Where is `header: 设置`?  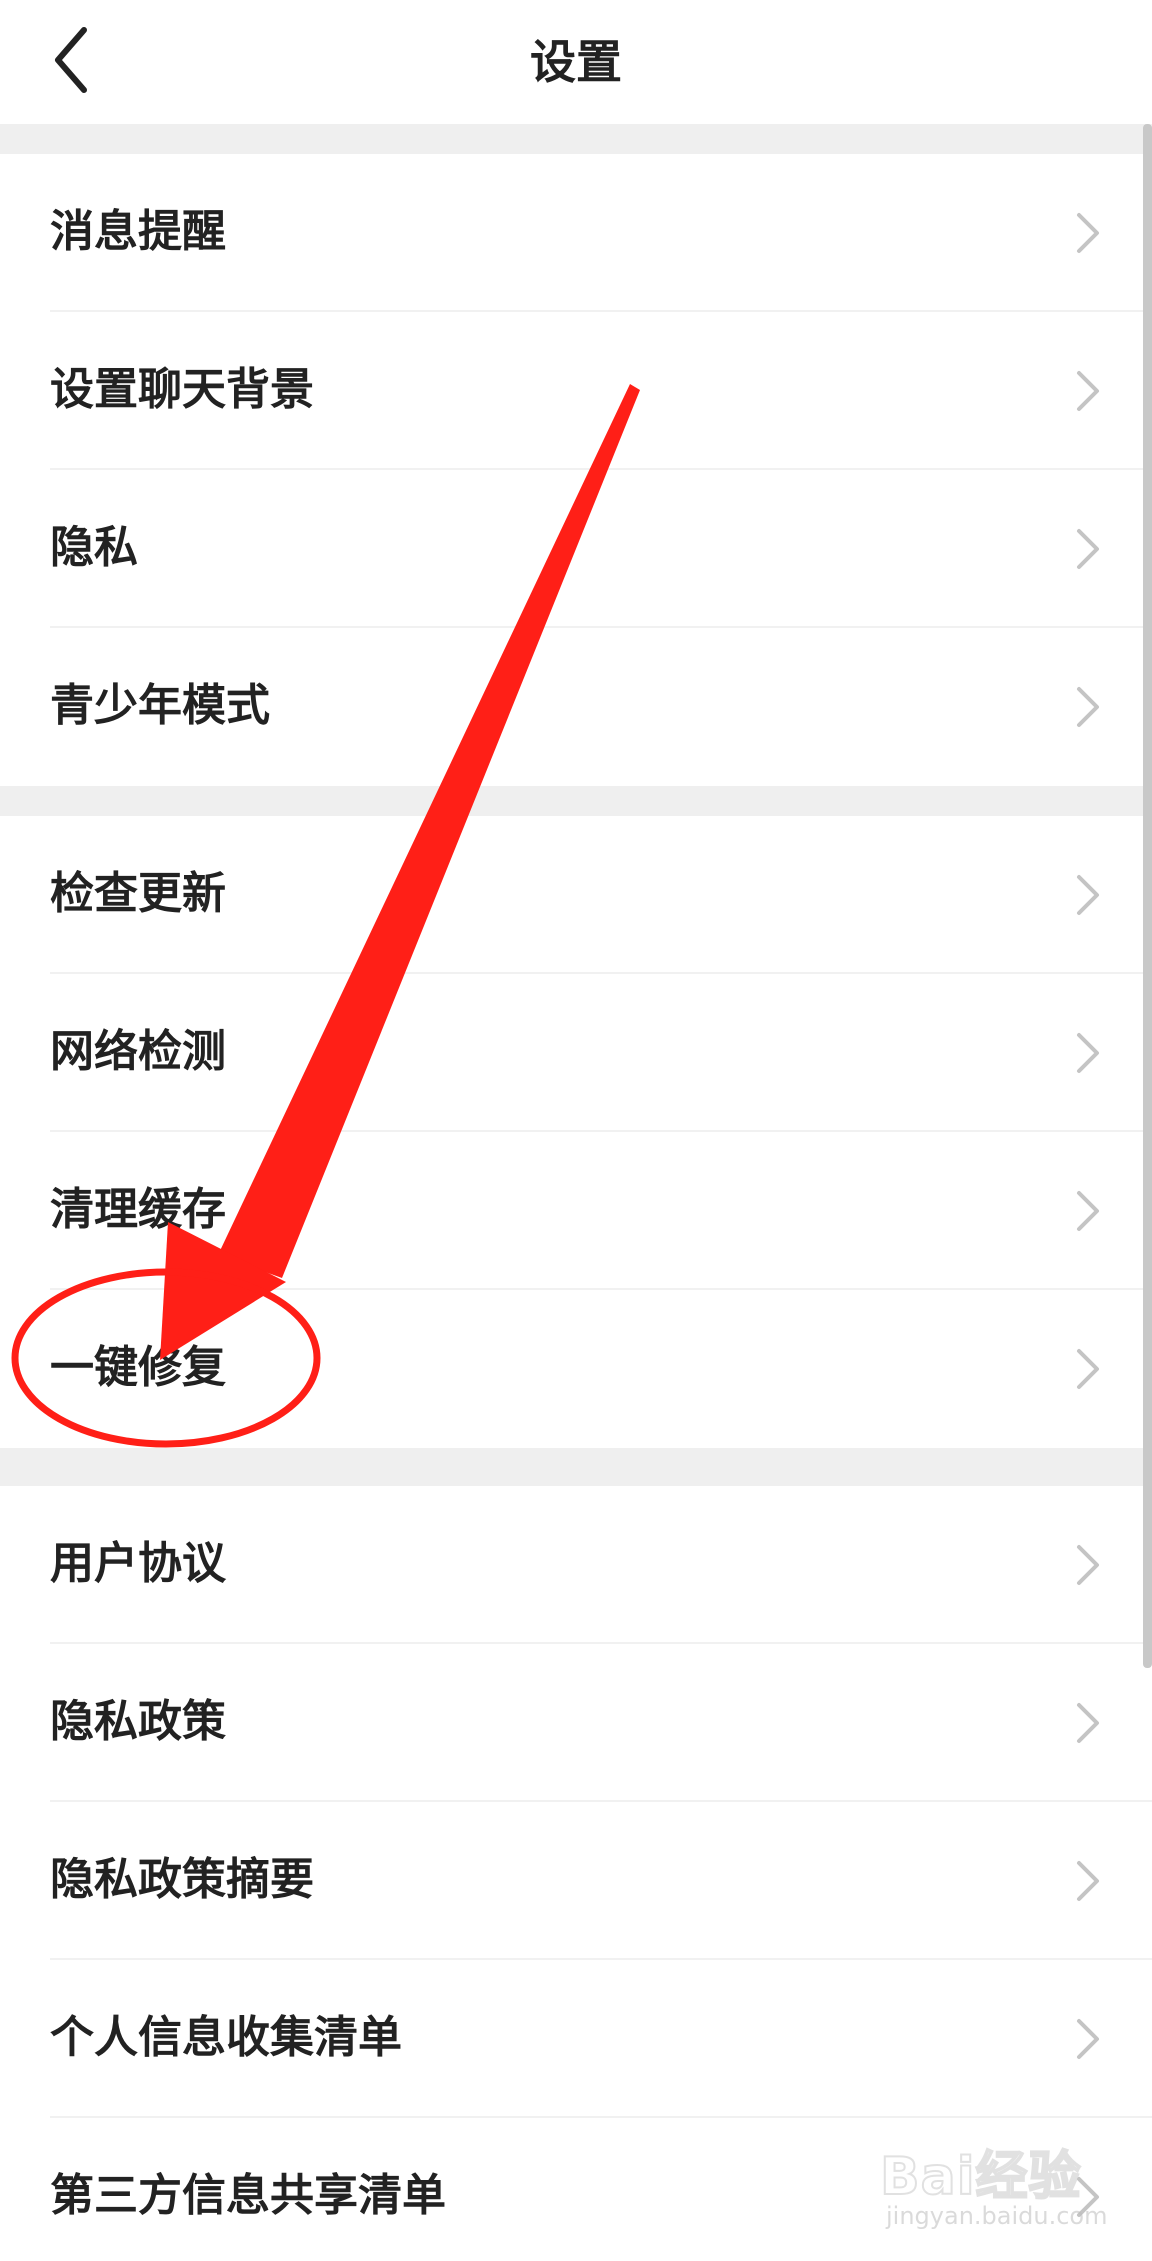 header: 设置 is located at coordinates (576, 62).